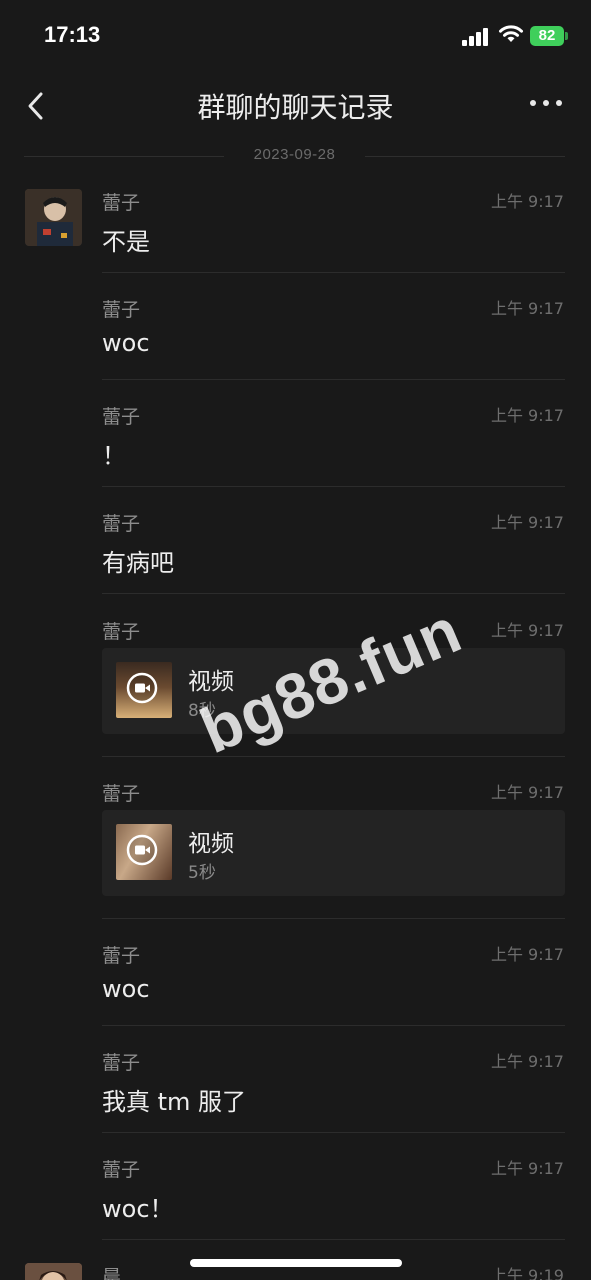 This screenshot has width=591, height=1280. I want to click on video-card: 视频 5秒, so click(333, 853).